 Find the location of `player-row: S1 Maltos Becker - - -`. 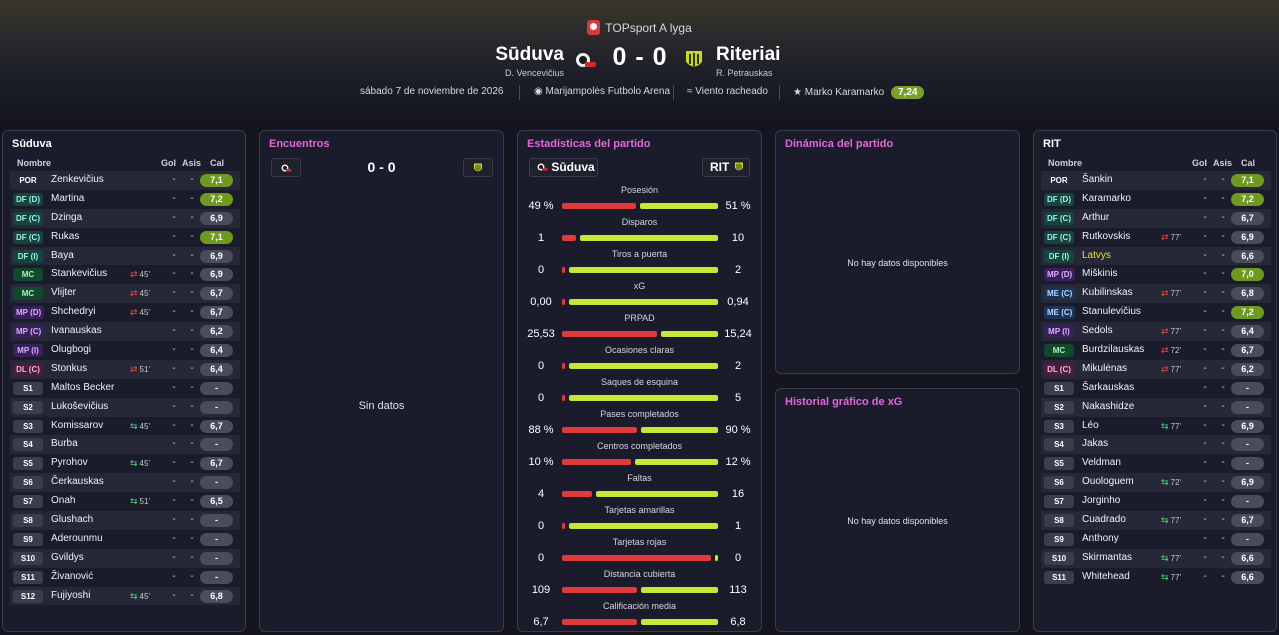

player-row: S1 Maltos Becker - - - is located at coordinates (125, 388).